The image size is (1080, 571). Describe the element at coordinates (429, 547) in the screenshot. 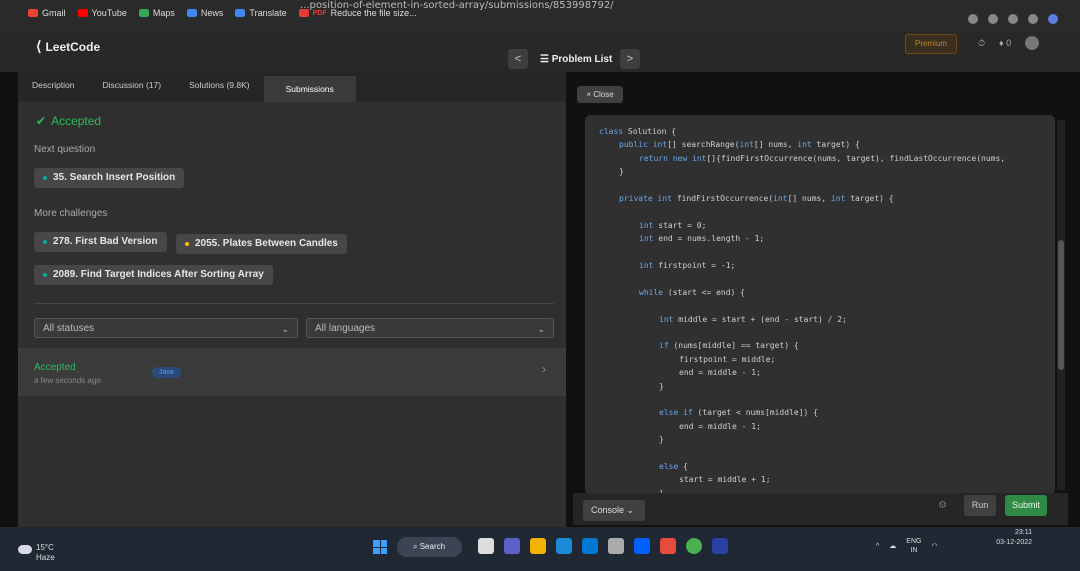

I see `taskbar-search: ⌕ Search` at that location.